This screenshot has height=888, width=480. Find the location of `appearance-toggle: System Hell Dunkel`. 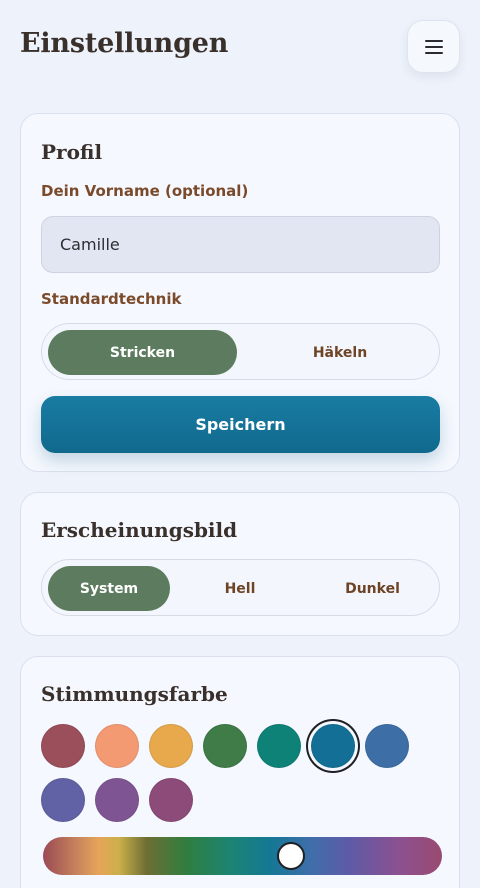

appearance-toggle: System Hell Dunkel is located at coordinates (240, 587).